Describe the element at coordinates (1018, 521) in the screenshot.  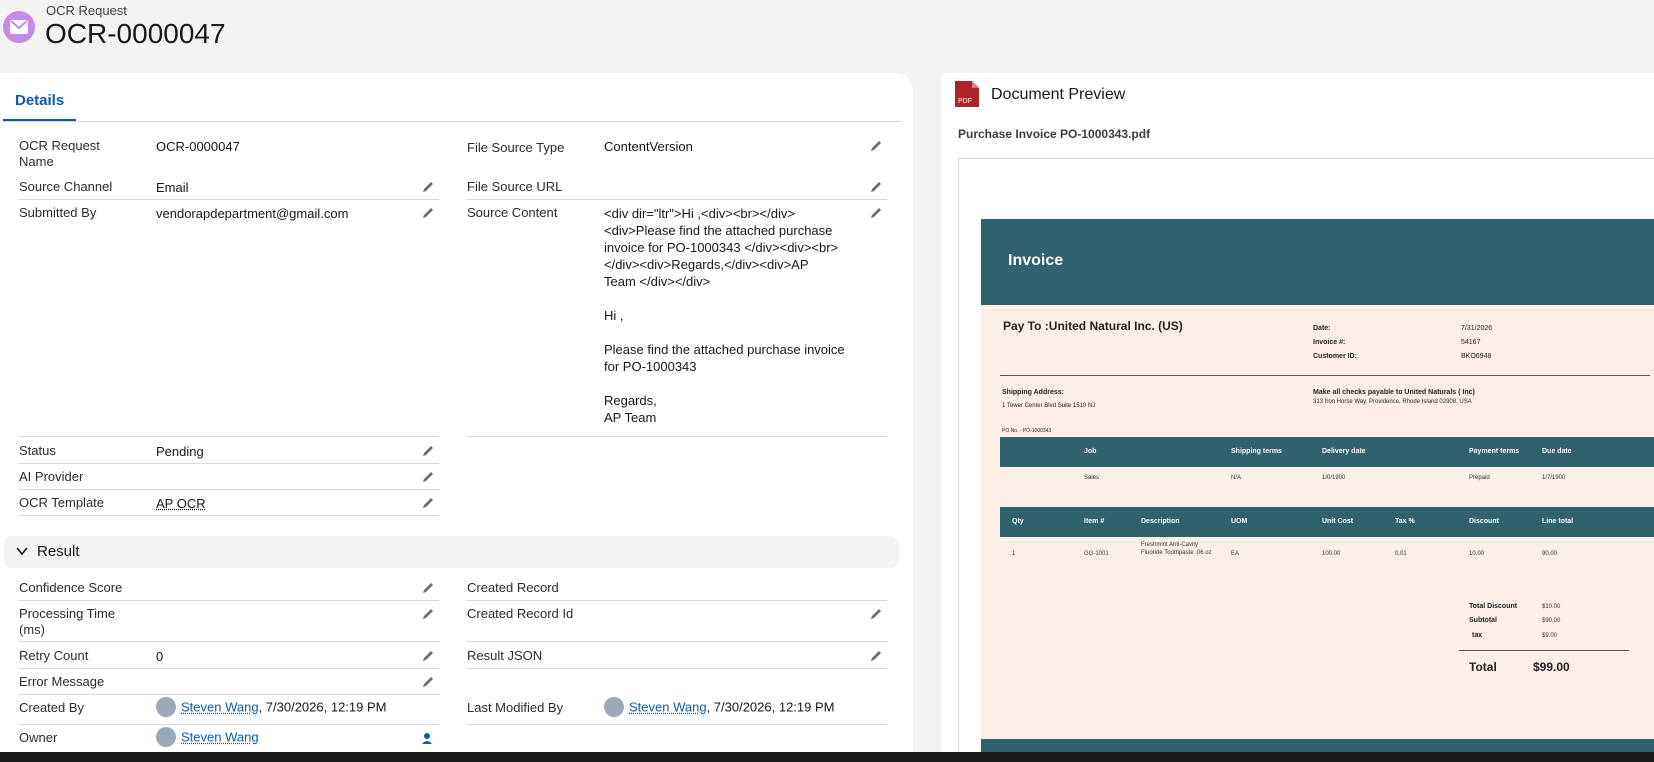
I see `column-header: Qty` at that location.